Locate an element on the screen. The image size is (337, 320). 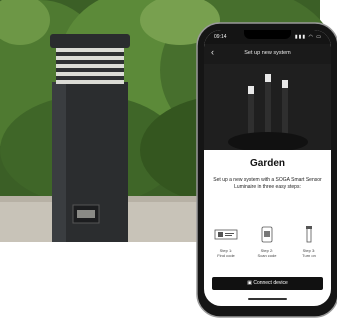
app-header: ‹ Set up new system is located at coordinates (267, 54).